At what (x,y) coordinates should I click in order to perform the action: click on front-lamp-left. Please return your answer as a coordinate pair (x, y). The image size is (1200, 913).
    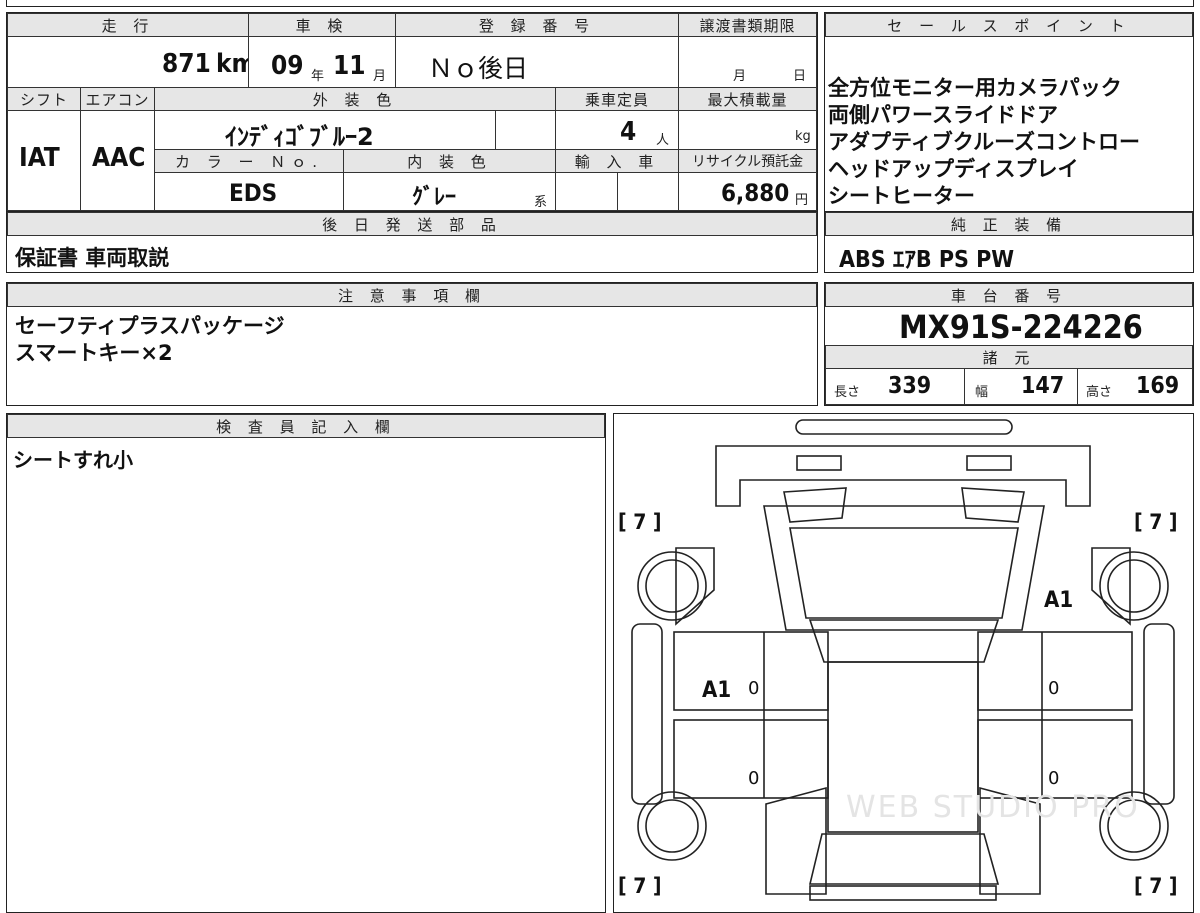
    Looking at the image, I should click on (819, 463).